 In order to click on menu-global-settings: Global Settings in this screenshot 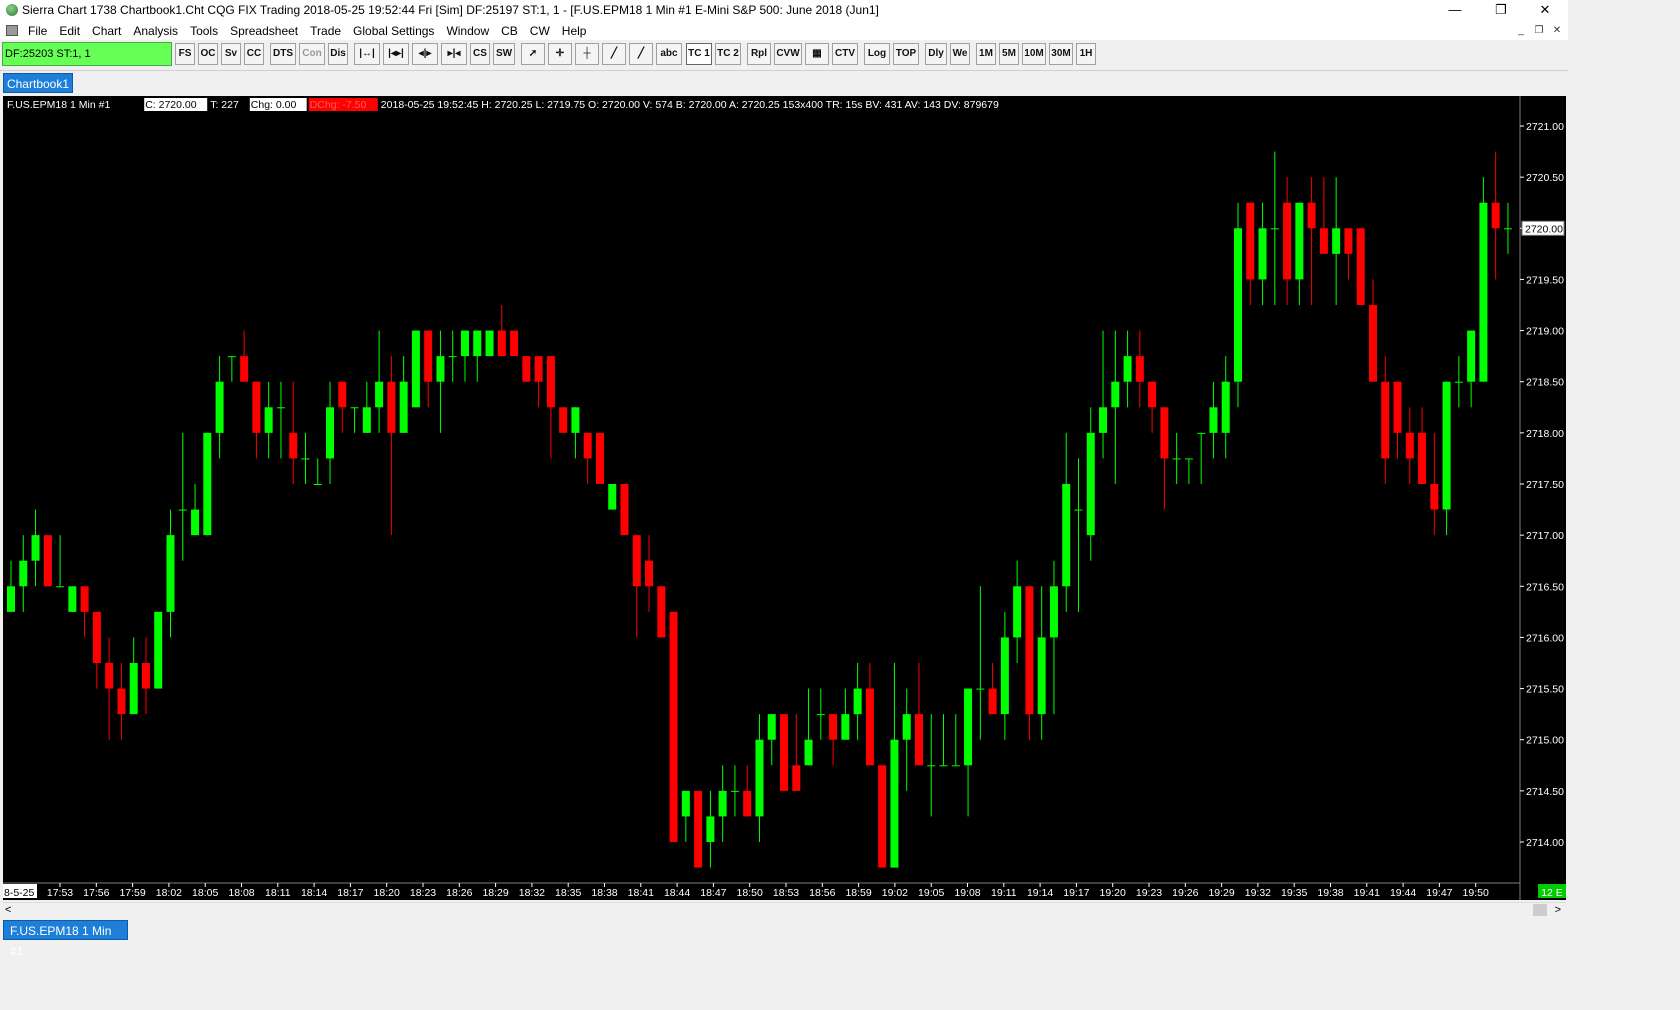, I will do `click(393, 31)`.